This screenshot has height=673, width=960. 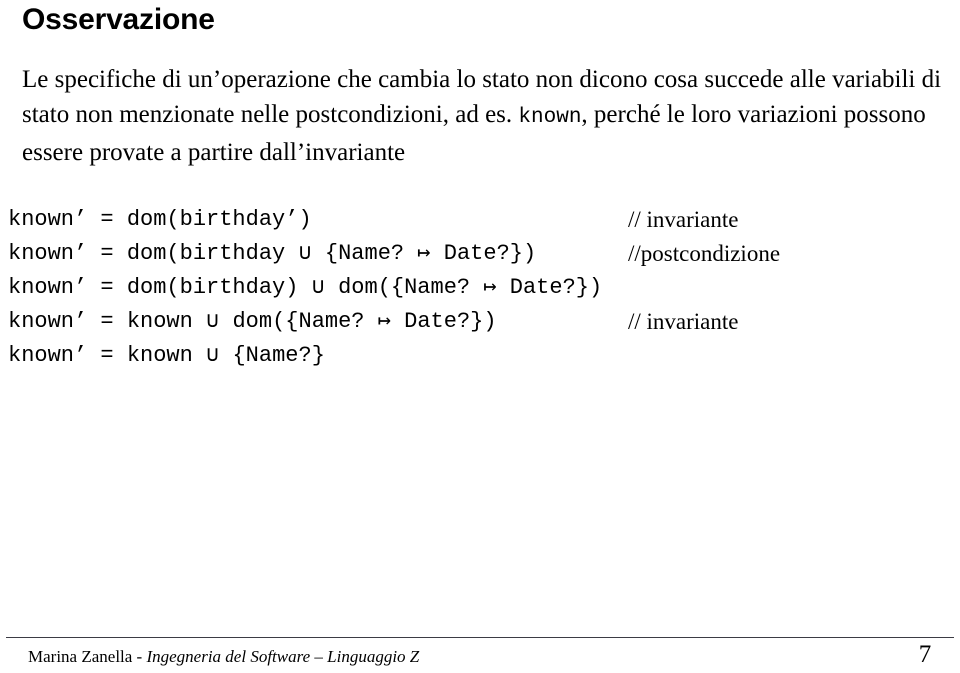 I want to click on footer-course: Ingegneria del Software – Linguaggio Z, so click(x=283, y=656).